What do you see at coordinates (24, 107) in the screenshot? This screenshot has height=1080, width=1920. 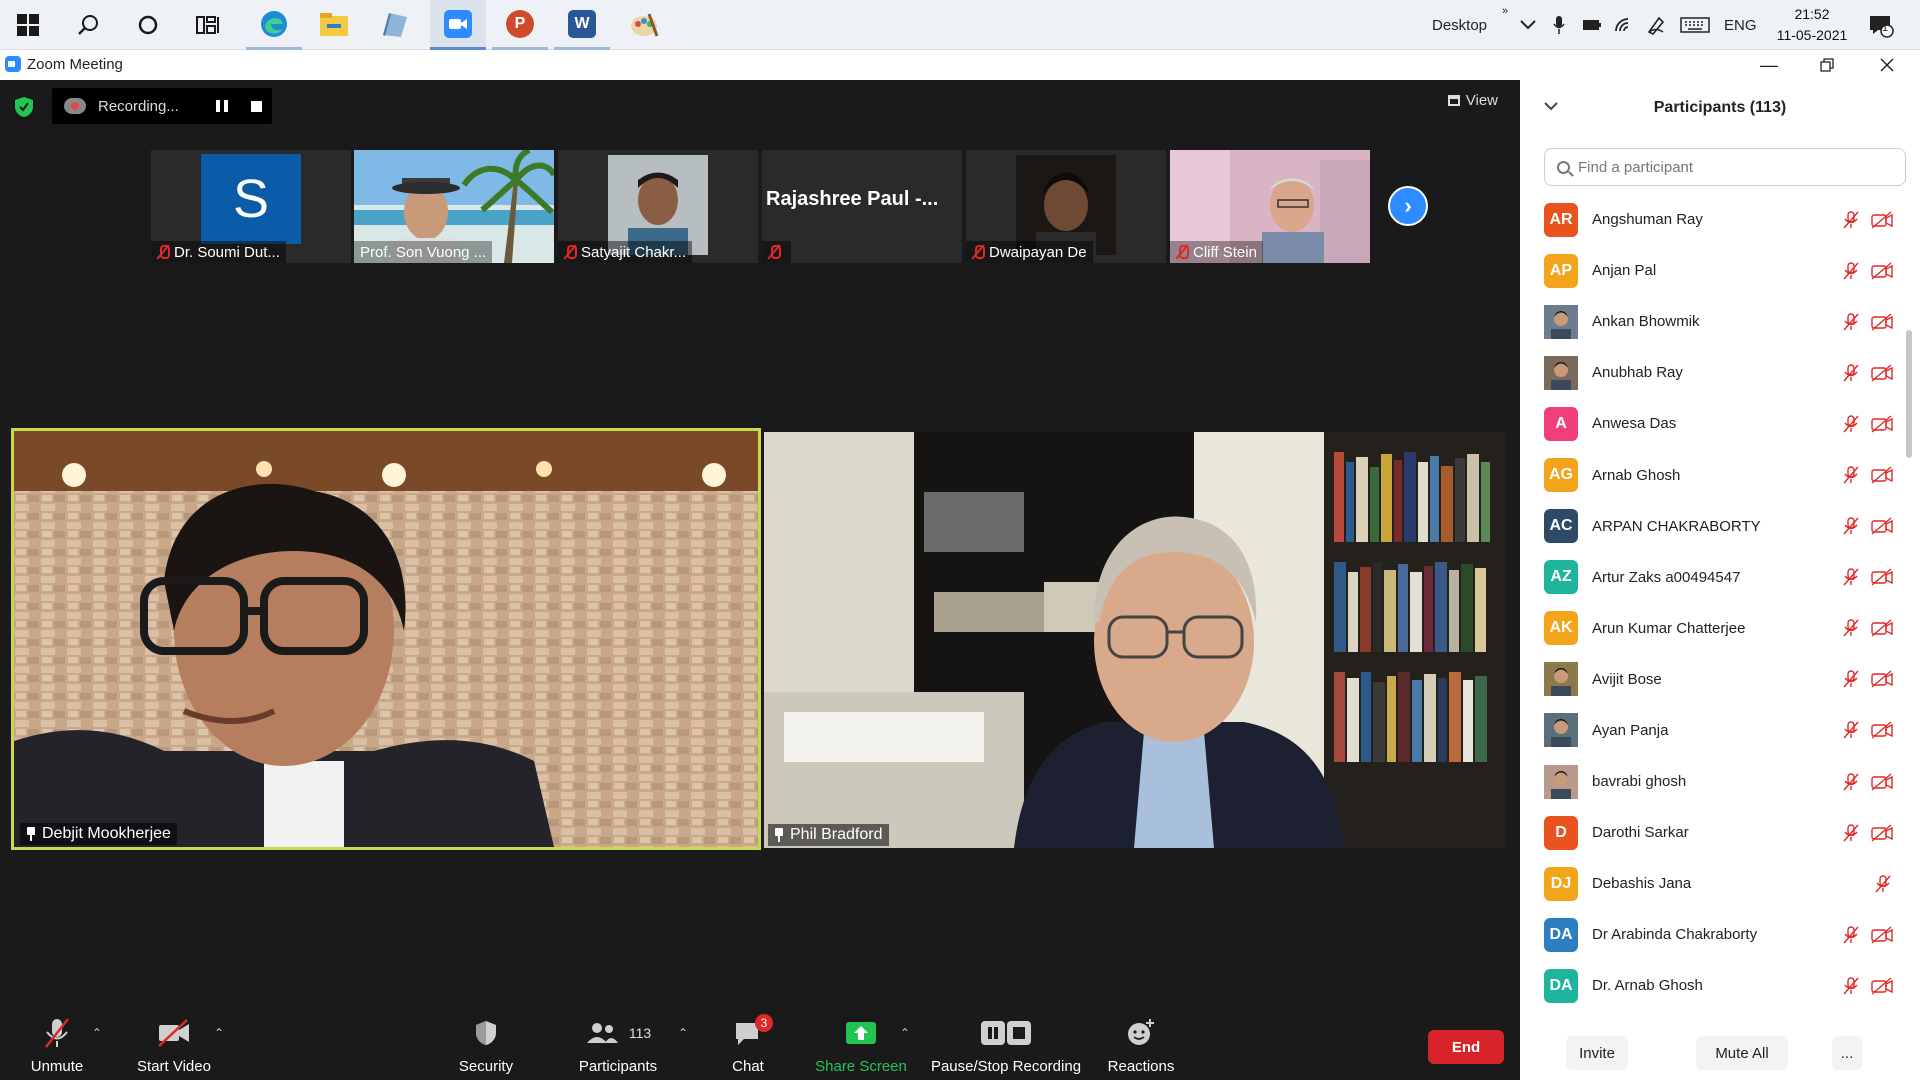 I see `encryption-shield-icon` at bounding box center [24, 107].